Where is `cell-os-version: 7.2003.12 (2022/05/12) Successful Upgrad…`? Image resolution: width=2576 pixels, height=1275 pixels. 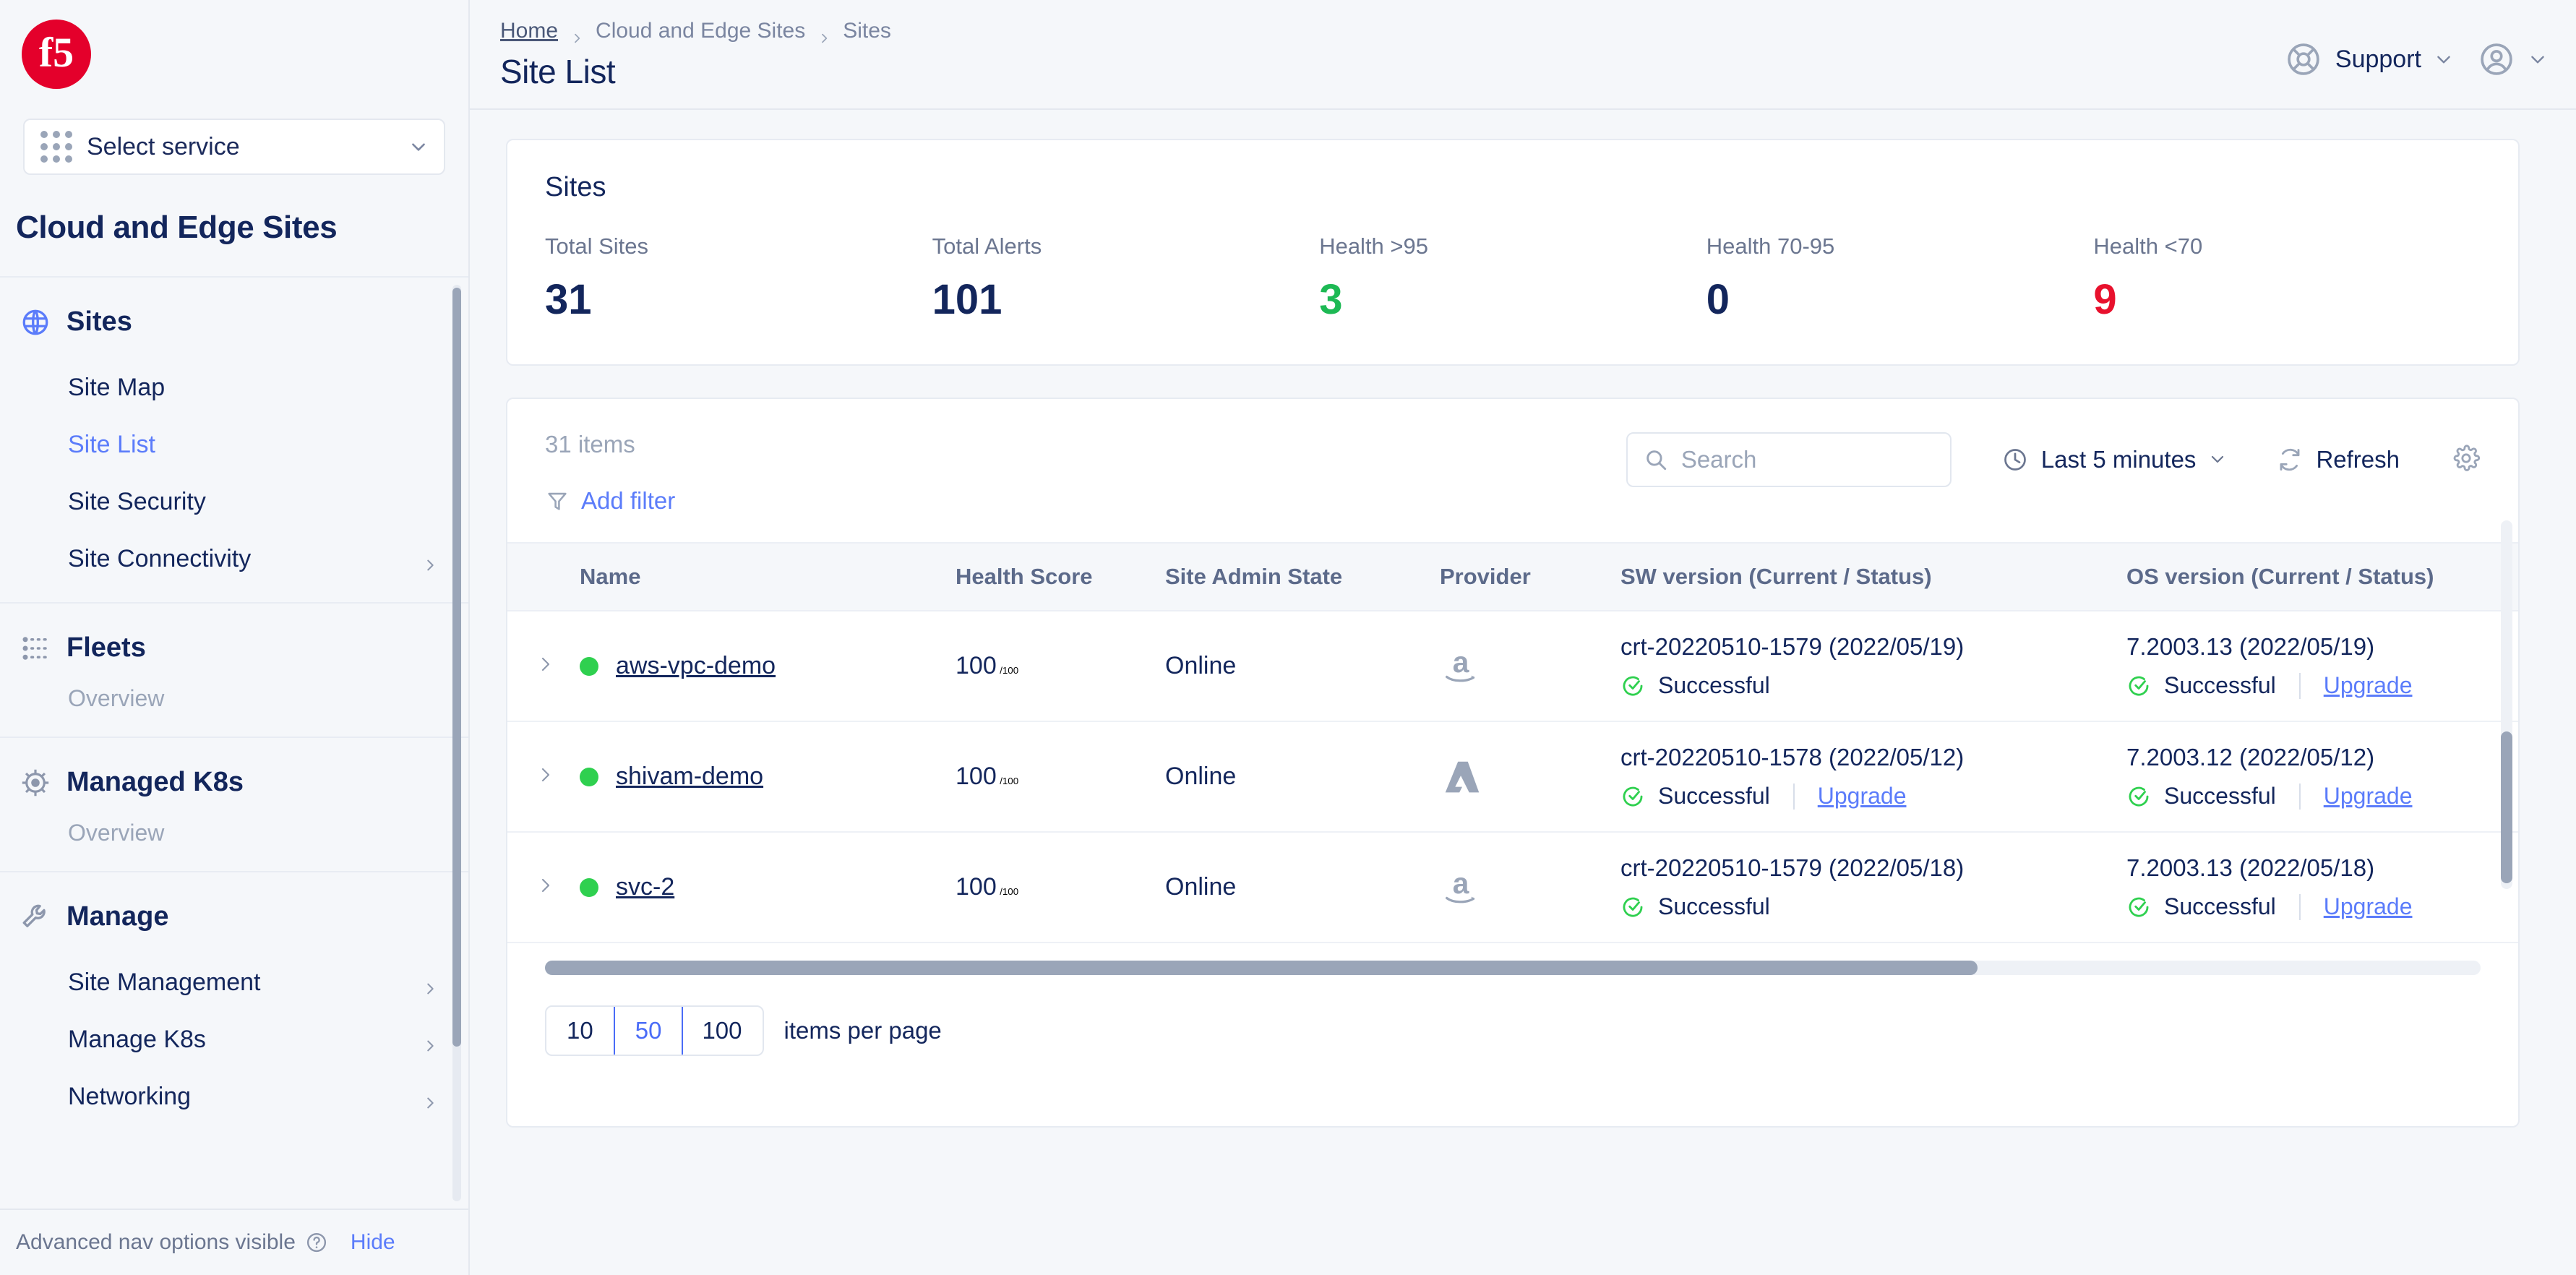 cell-os-version: 7.2003.12 (2022/05/12) Successful Upgrad… is located at coordinates (2322, 777).